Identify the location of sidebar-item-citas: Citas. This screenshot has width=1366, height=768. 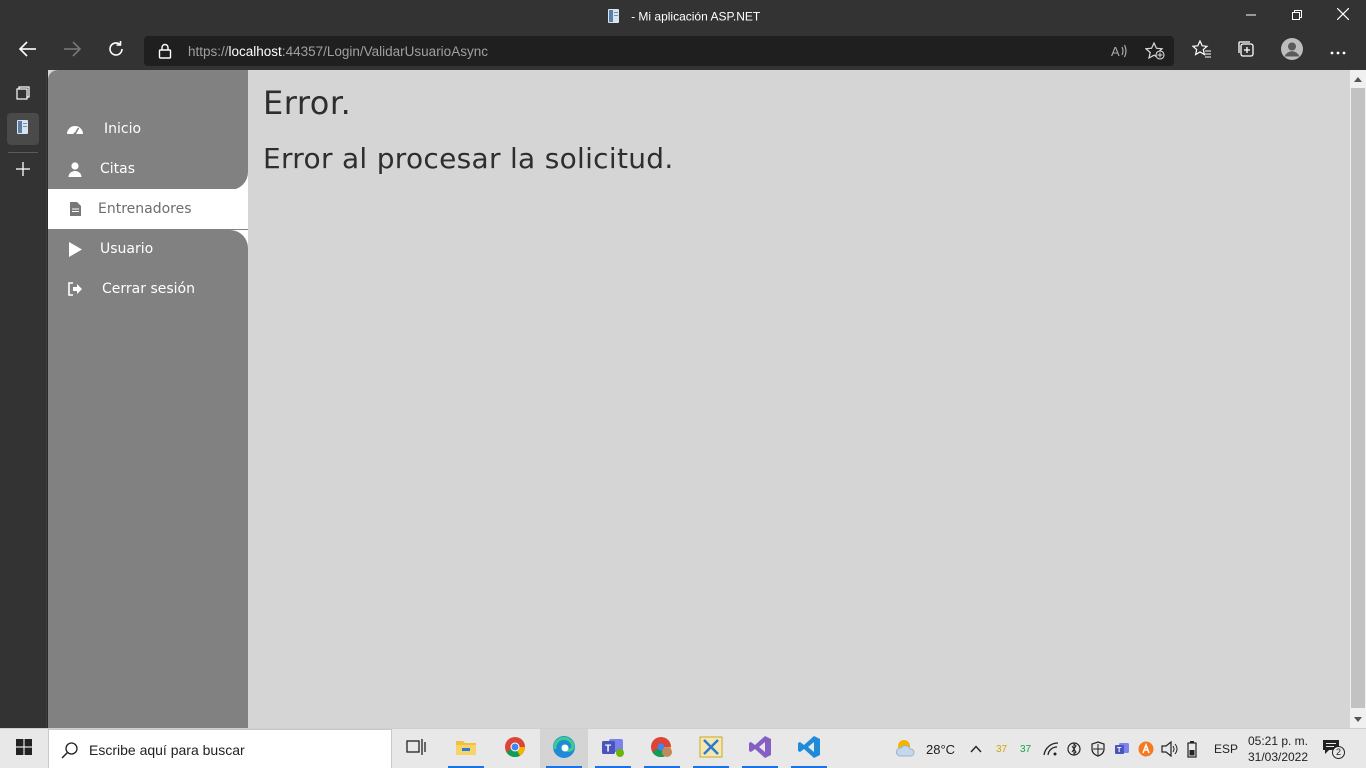
(148, 169).